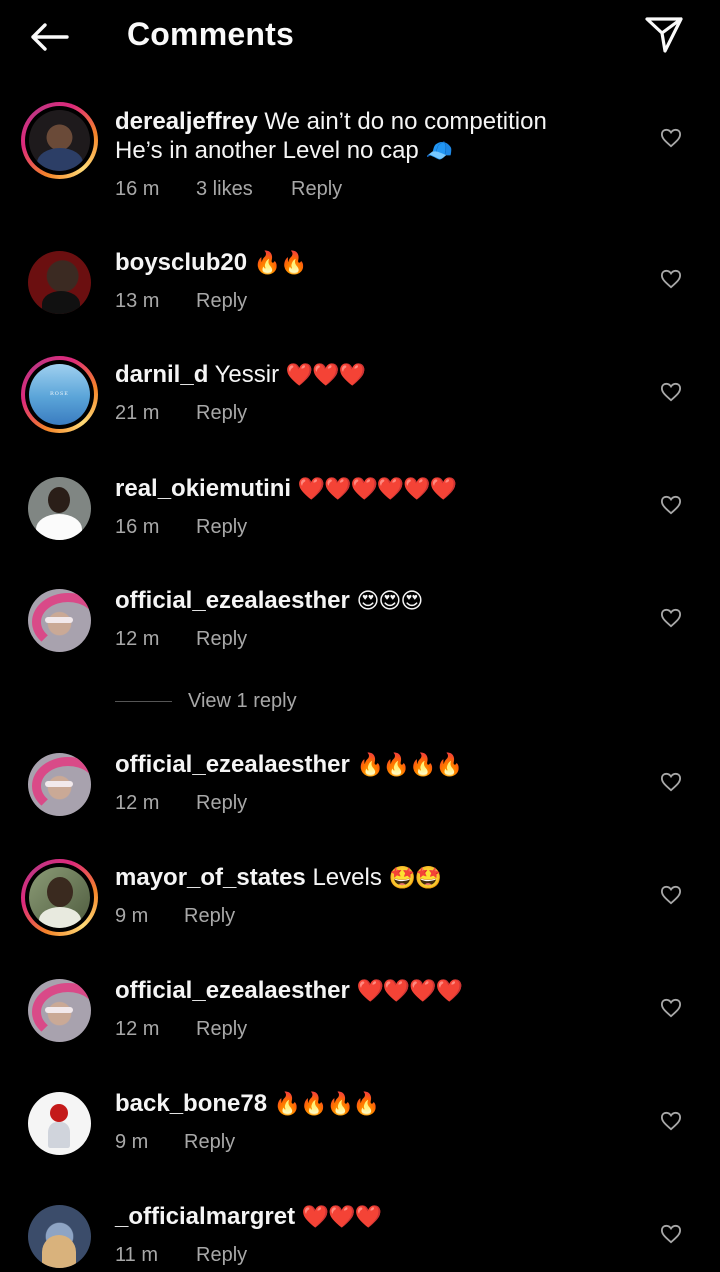  Describe the element at coordinates (360, 622) in the screenshot. I see `comment-item: official_ezealaesther 😍😍😍 12 m Reply` at that location.